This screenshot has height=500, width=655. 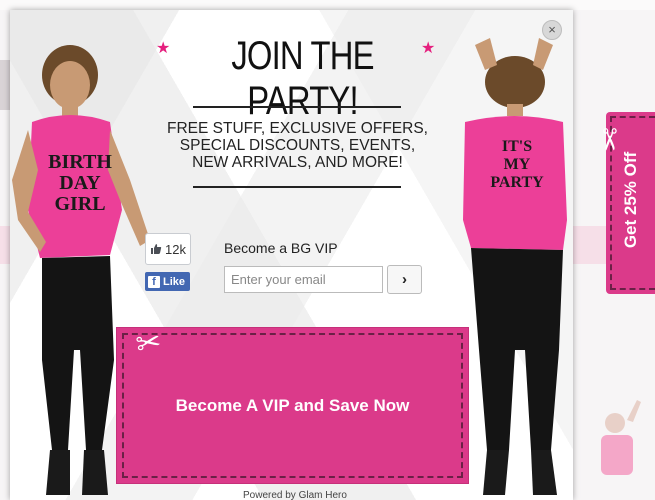 What do you see at coordinates (154, 281) in the screenshot?
I see `facebook-icon: f` at bounding box center [154, 281].